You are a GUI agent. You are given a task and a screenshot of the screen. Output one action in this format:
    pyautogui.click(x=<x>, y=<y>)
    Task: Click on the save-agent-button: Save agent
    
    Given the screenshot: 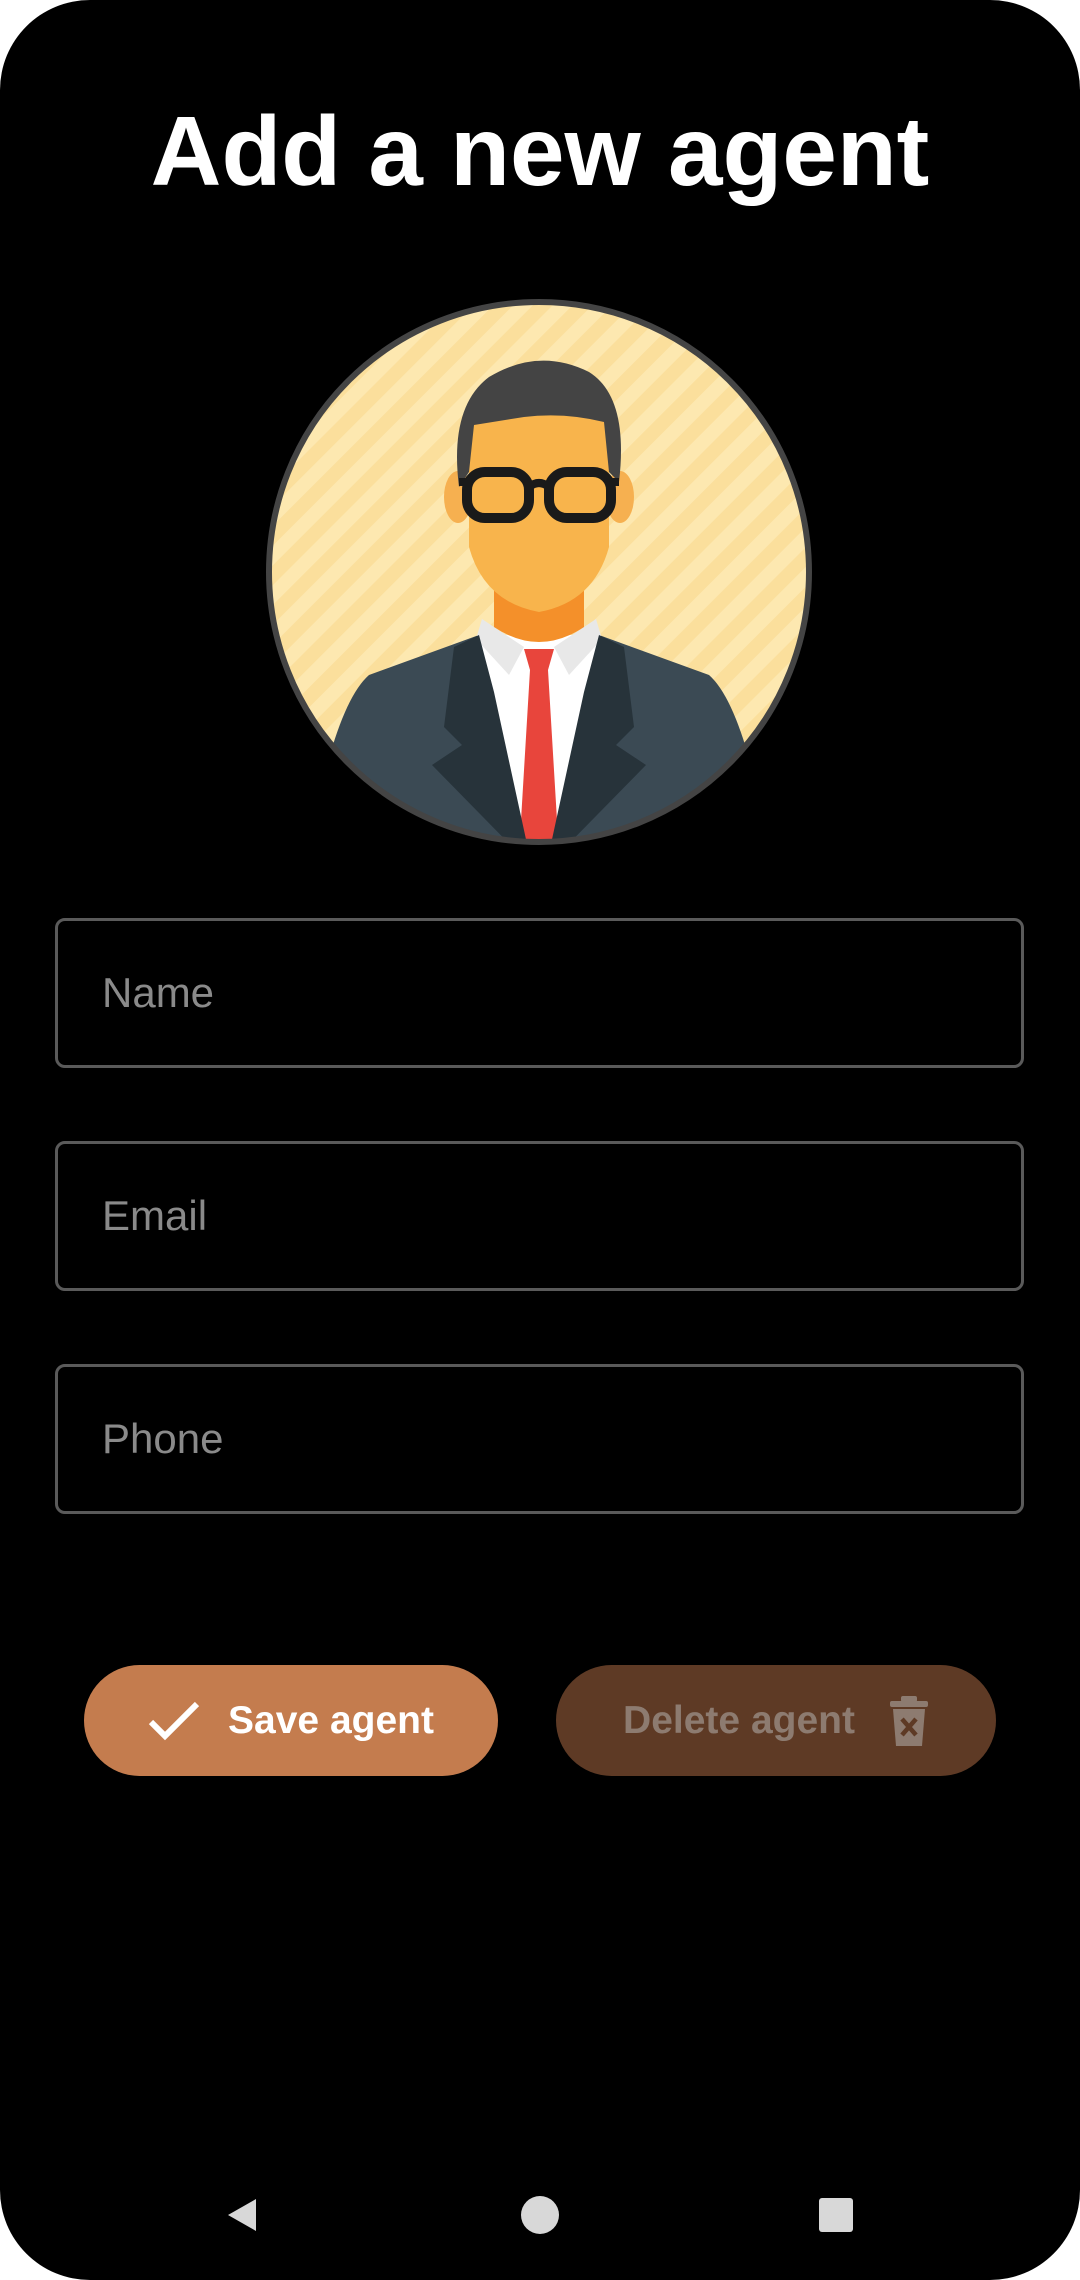 What is the action you would take?
    pyautogui.click(x=291, y=1720)
    